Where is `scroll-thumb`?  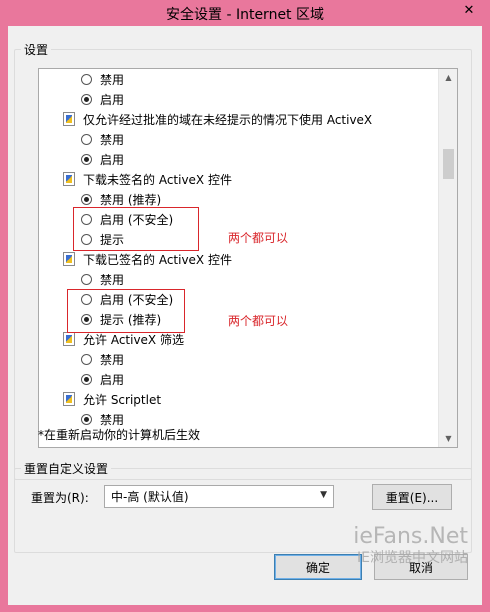 scroll-thumb is located at coordinates (448, 164).